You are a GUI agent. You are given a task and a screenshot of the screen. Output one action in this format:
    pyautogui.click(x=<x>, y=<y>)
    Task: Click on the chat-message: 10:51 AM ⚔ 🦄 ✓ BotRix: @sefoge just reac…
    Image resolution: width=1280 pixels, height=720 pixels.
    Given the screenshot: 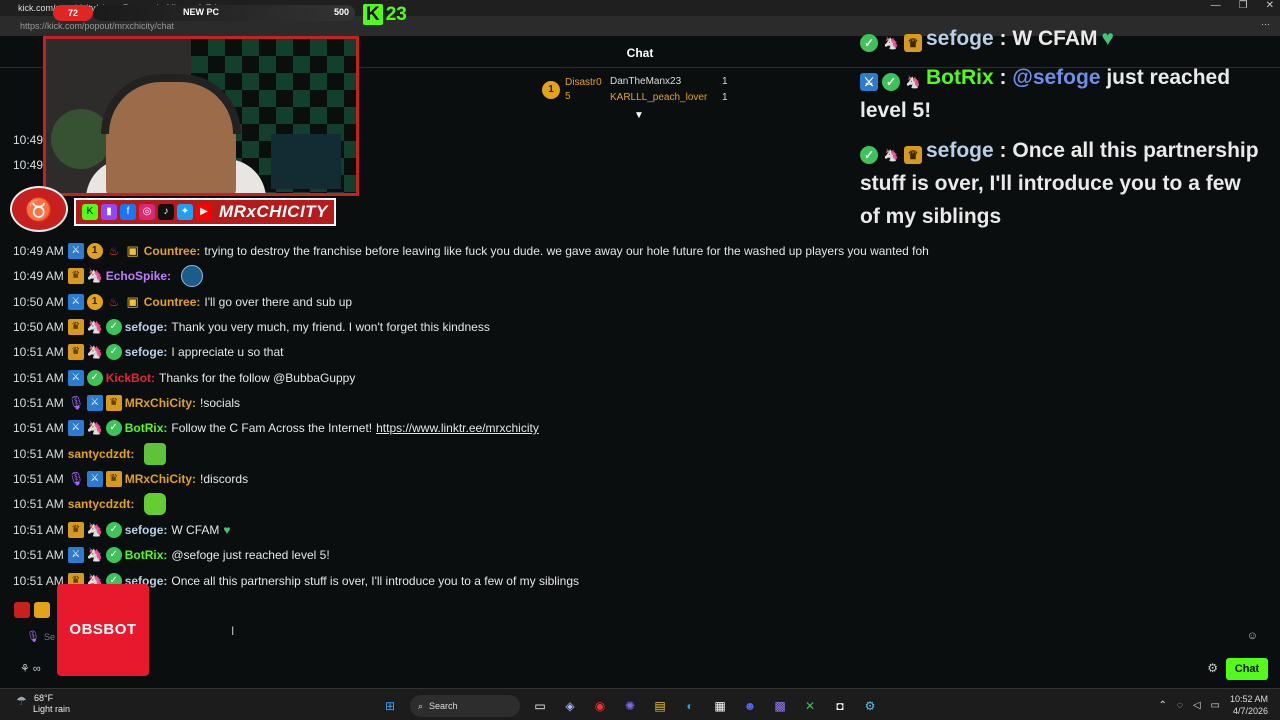 What is the action you would take?
    pyautogui.click(x=171, y=555)
    